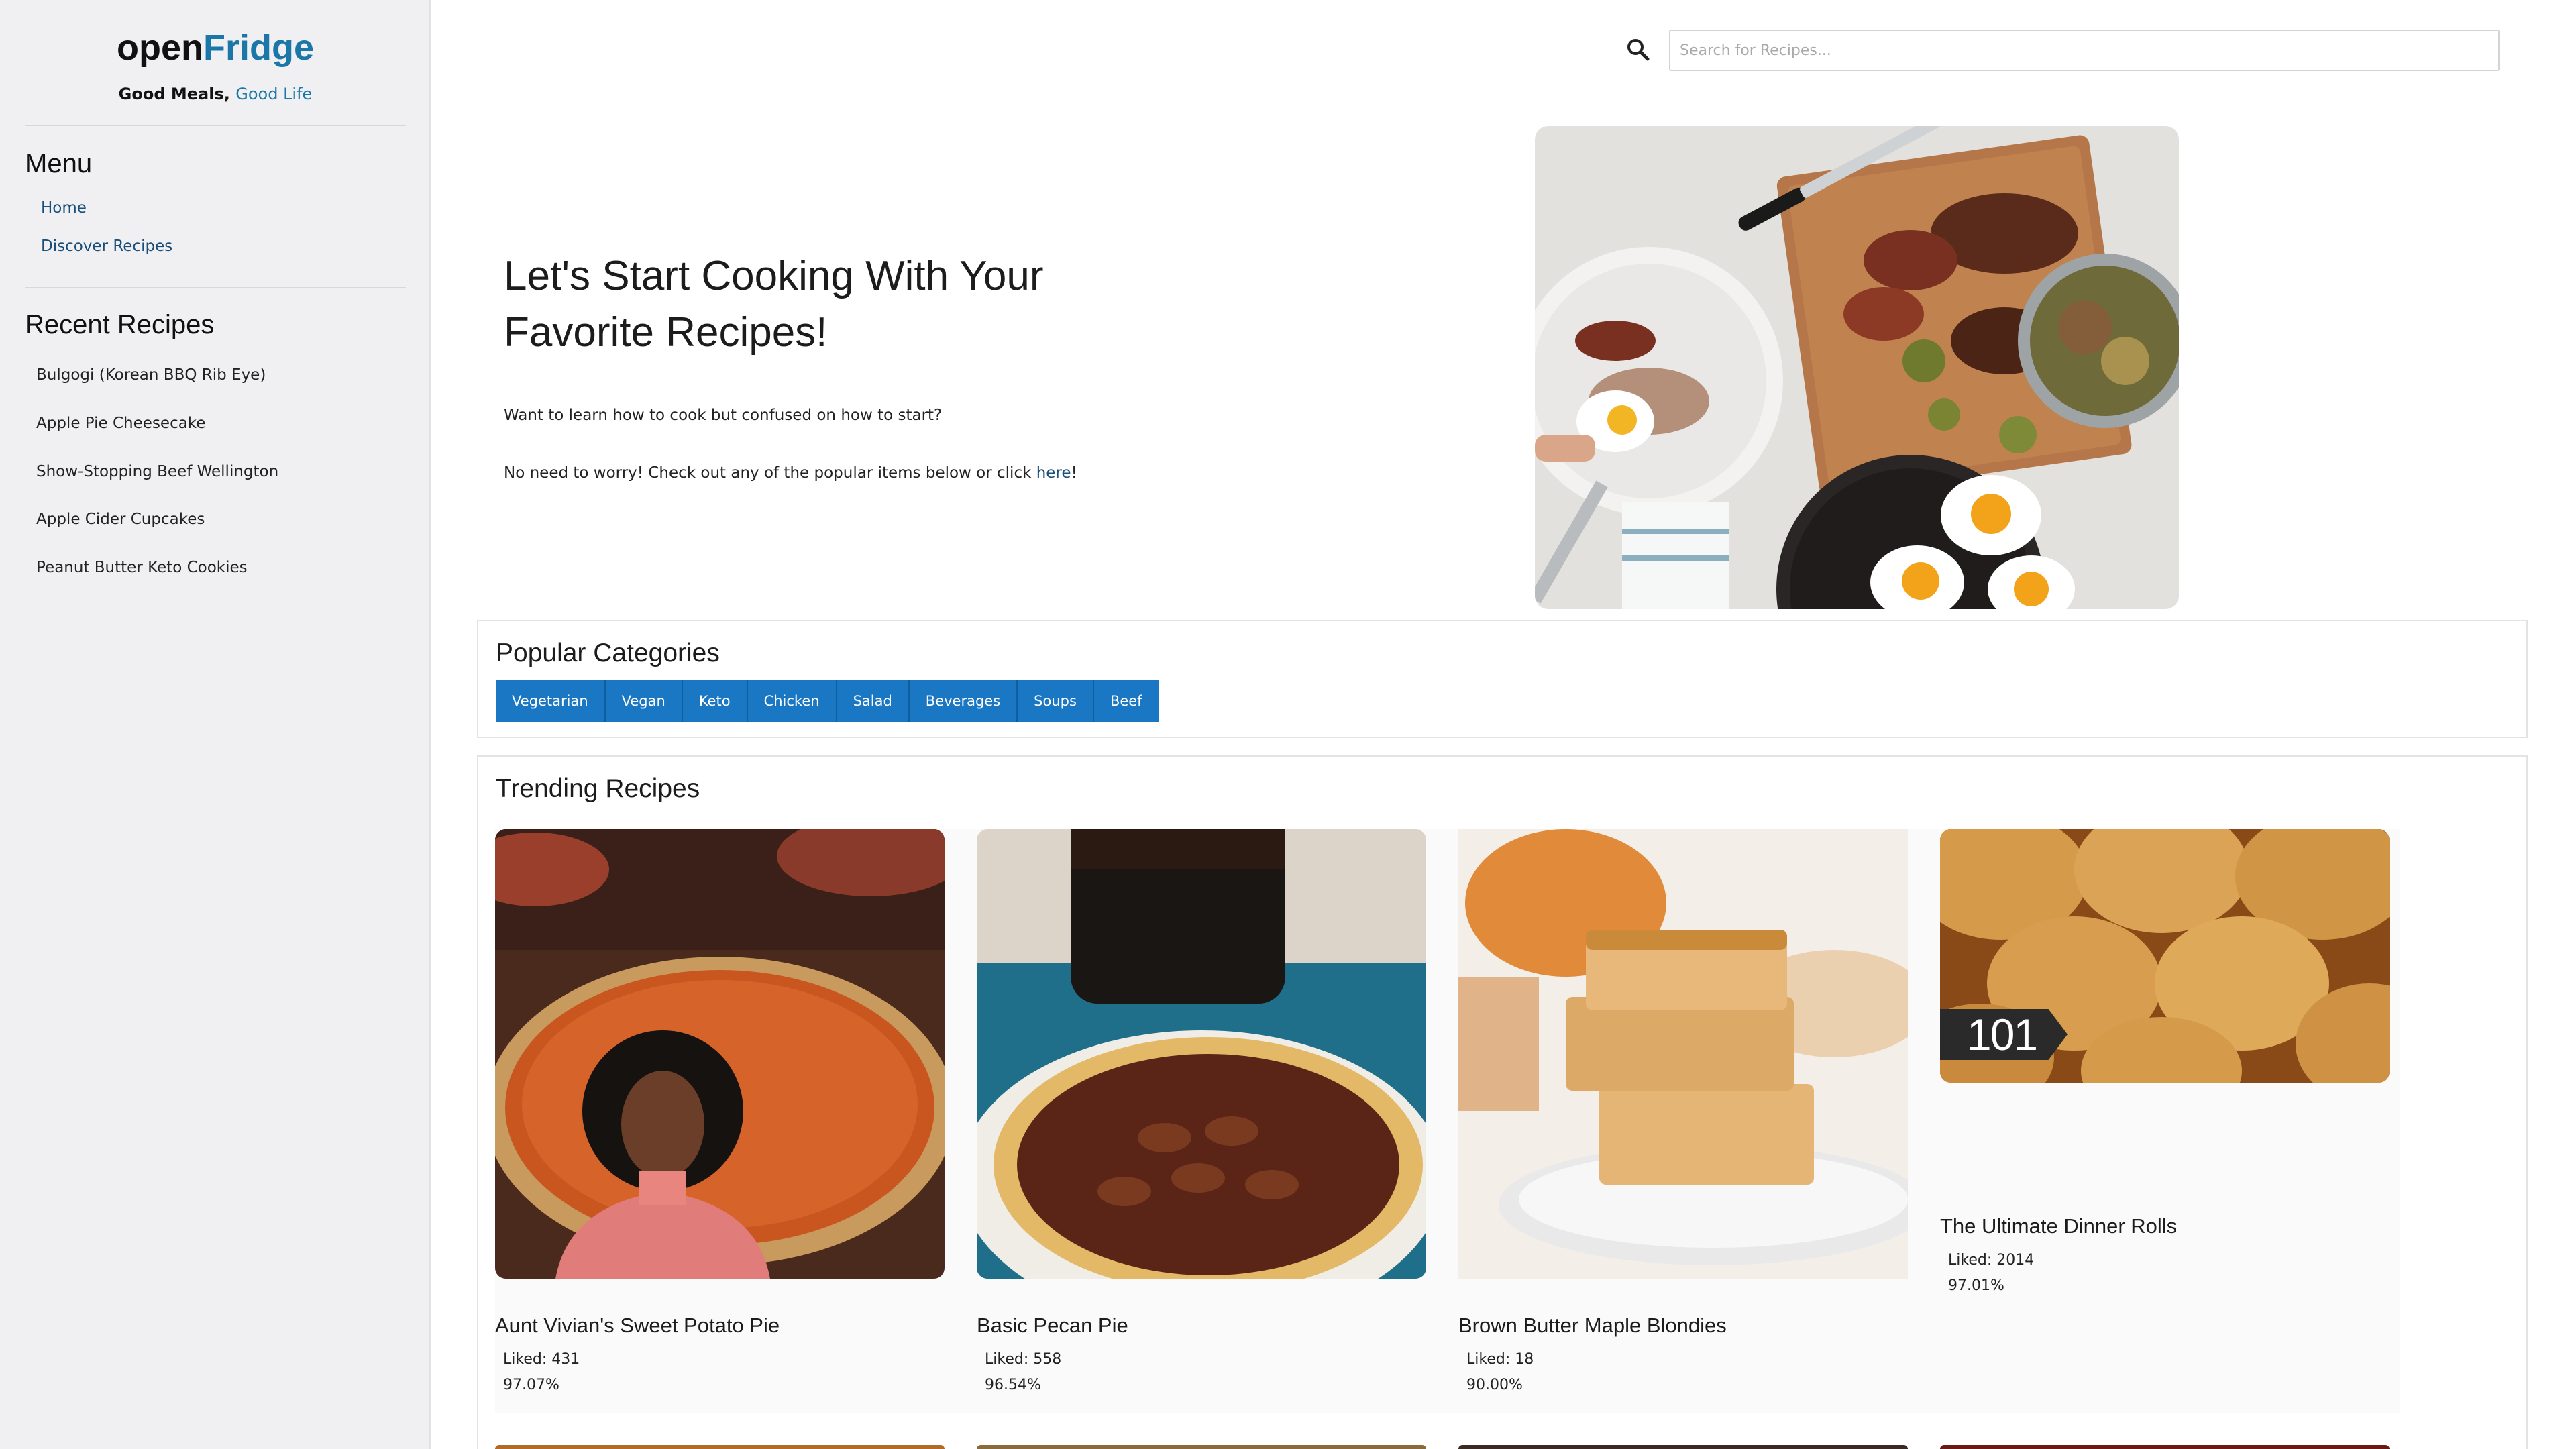 The width and height of the screenshot is (2576, 1449). I want to click on recipe-card-rating: 90.00%, so click(1494, 1385).